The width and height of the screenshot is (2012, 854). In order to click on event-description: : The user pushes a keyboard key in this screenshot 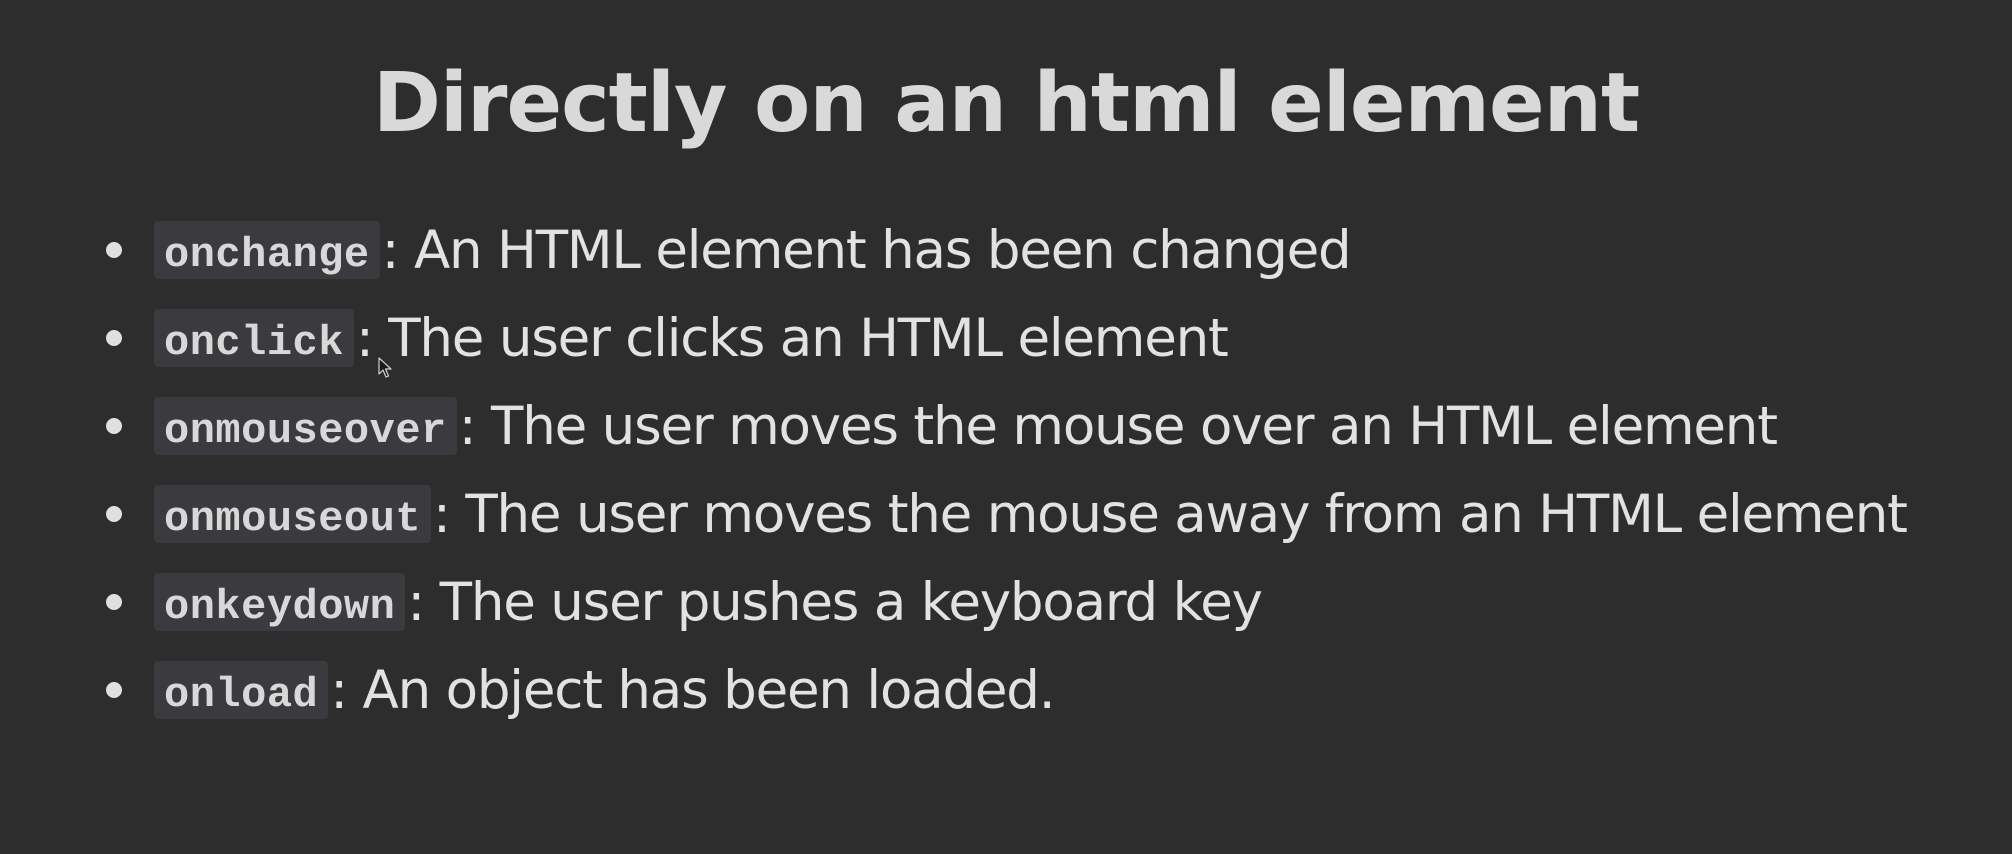, I will do `click(835, 602)`.